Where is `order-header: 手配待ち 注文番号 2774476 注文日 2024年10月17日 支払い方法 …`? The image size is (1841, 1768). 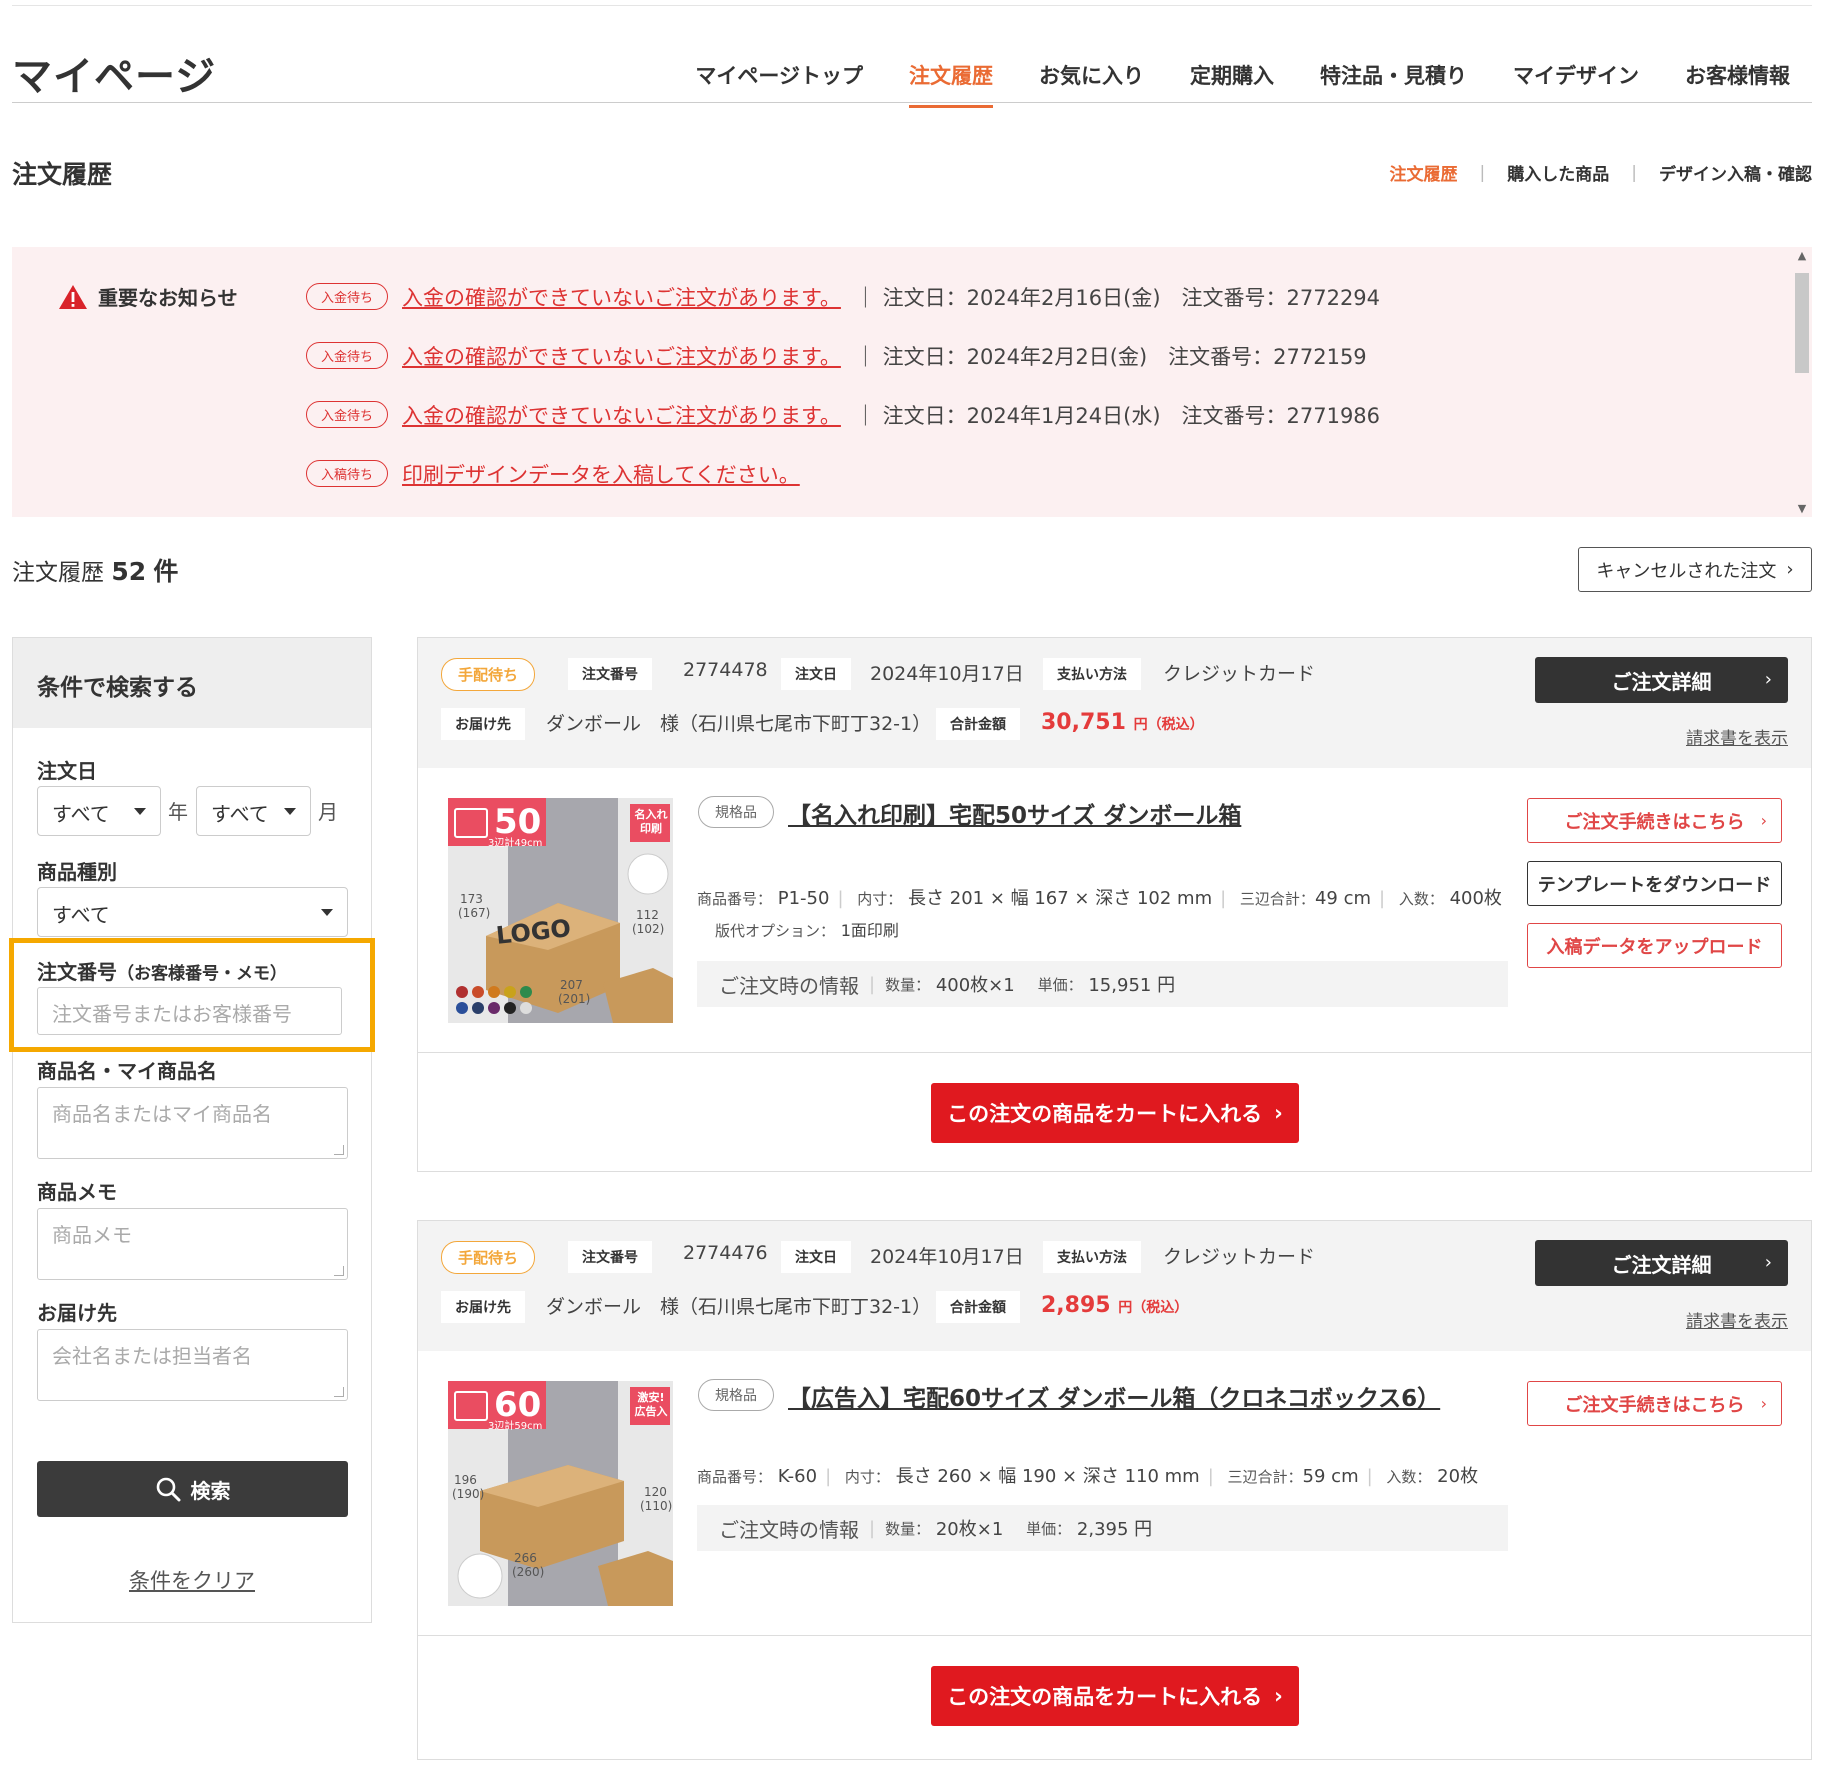 order-header: 手配待ち 注文番号 2774476 注文日 2024年10月17日 支払い方法 … is located at coordinates (1114, 1286).